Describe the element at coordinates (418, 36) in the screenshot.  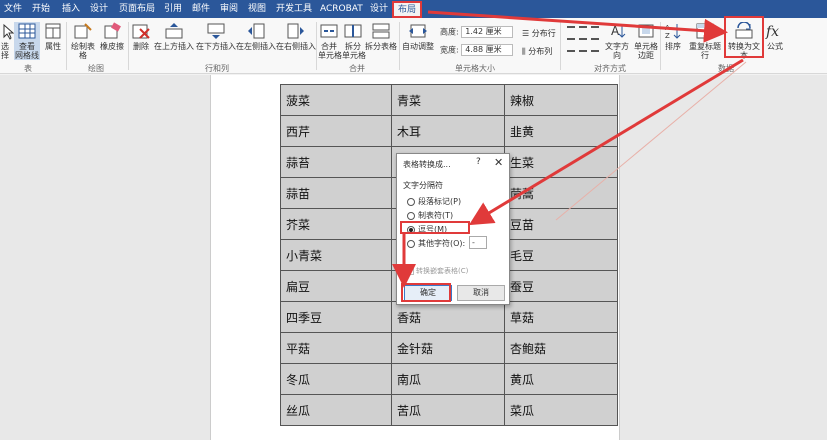
I see `autofit-button: 自动调整` at that location.